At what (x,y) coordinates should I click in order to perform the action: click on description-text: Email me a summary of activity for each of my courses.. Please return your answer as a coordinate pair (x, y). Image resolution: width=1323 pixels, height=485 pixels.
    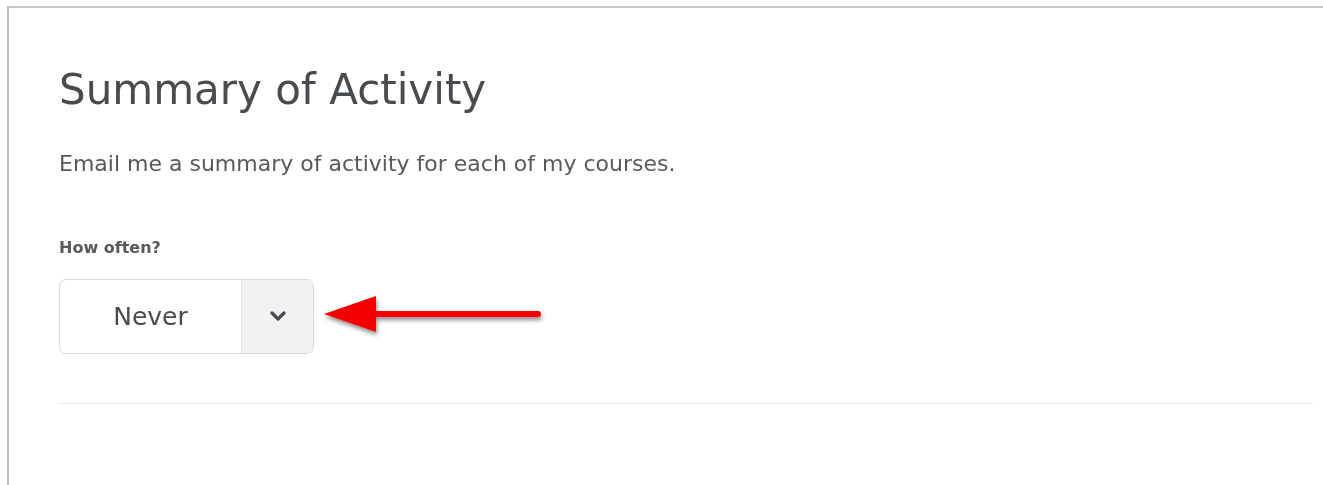
    Looking at the image, I should click on (368, 164).